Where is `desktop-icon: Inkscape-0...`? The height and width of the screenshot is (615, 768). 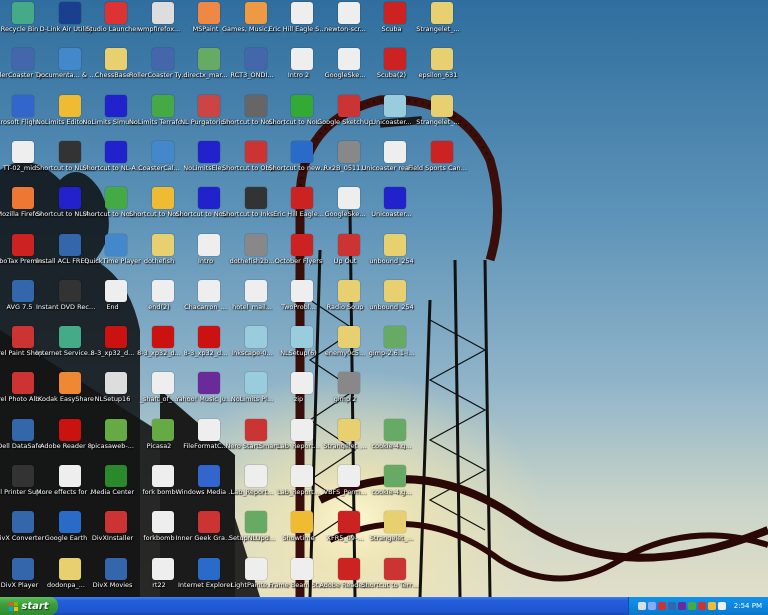
desktop-icon: Inkscape-0... is located at coordinates (255, 349).